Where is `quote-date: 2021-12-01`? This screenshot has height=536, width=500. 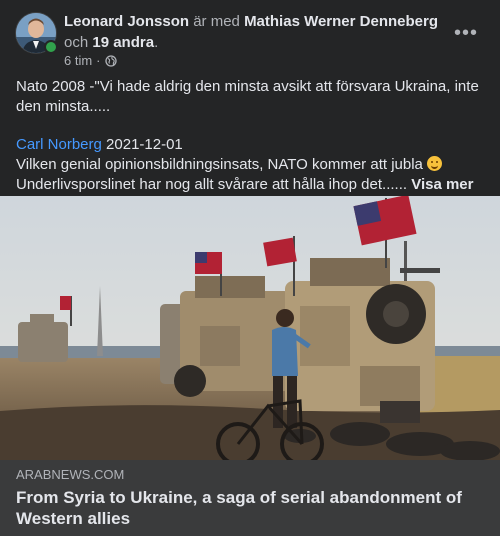 quote-date: 2021-12-01 is located at coordinates (144, 144).